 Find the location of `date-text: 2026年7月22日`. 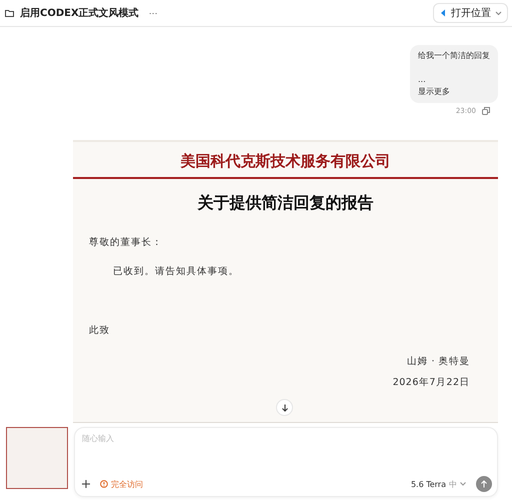

date-text: 2026年7月22日 is located at coordinates (431, 382).